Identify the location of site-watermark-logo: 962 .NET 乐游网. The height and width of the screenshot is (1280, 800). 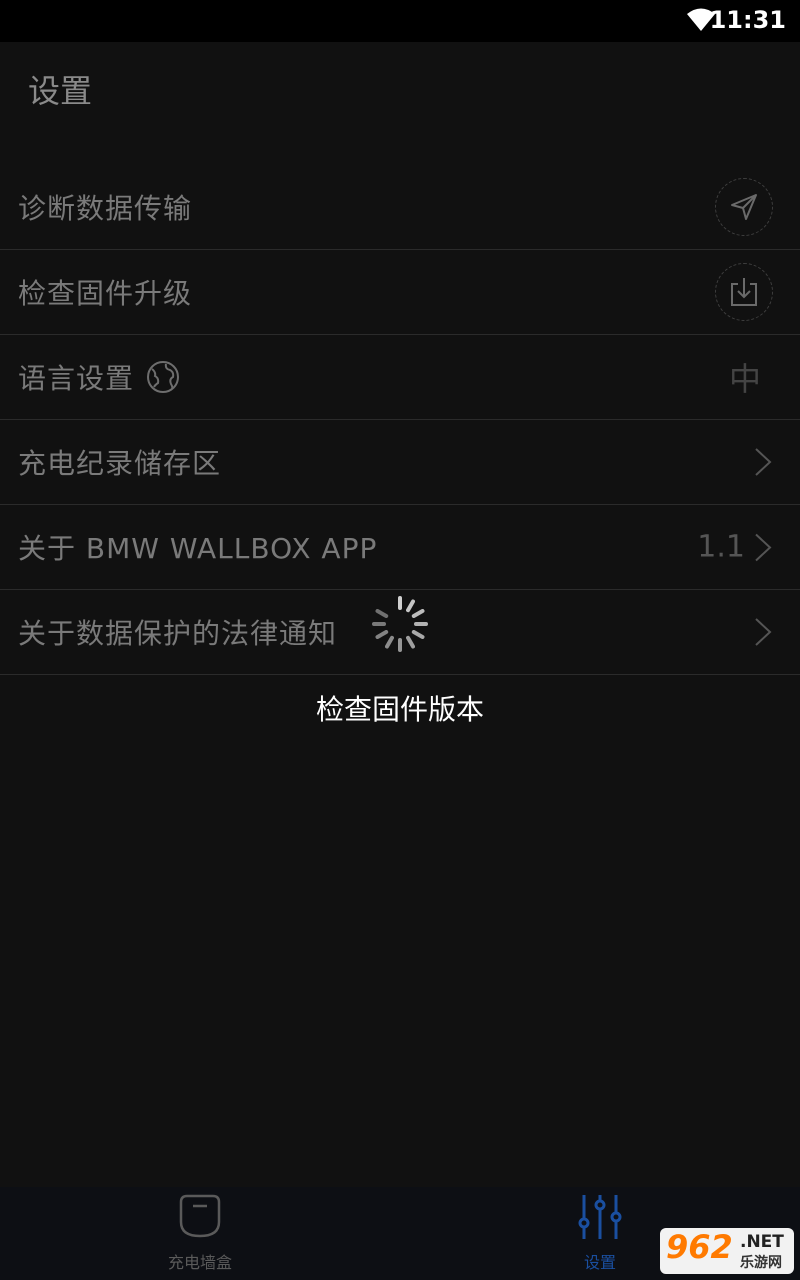
(727, 1251).